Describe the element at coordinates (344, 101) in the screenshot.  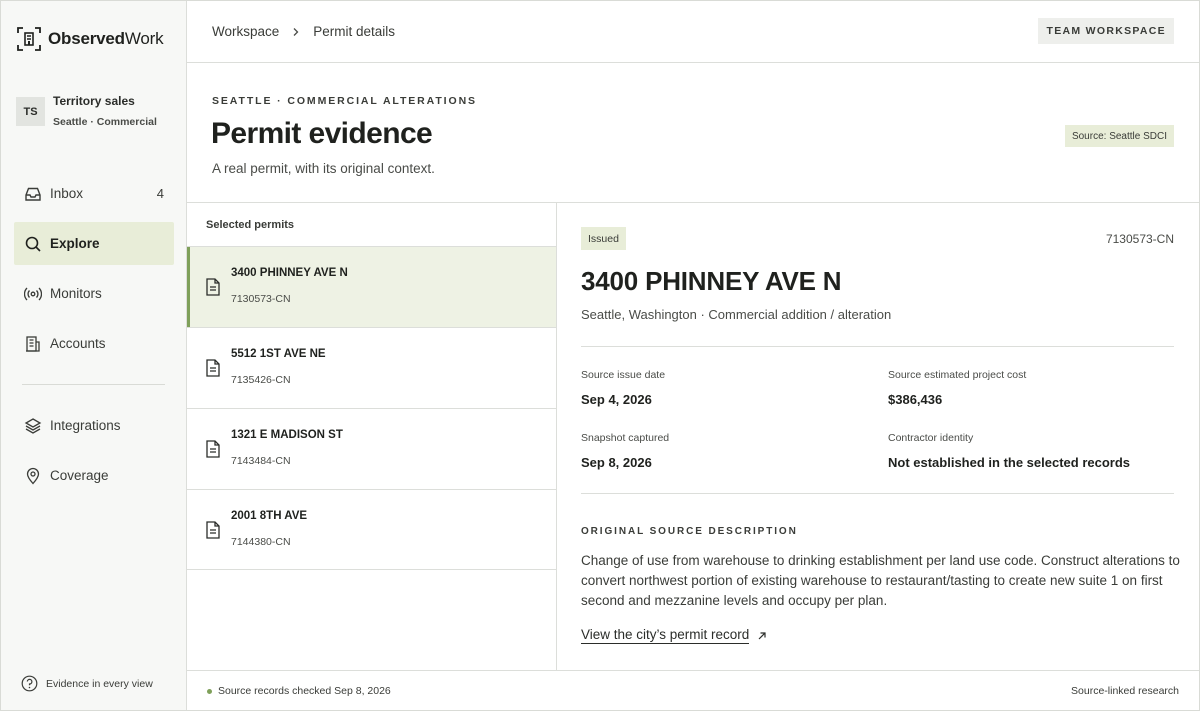
I see `page-eyebrow: SEATTLE · COMMERCIAL ALTERATIONS` at that location.